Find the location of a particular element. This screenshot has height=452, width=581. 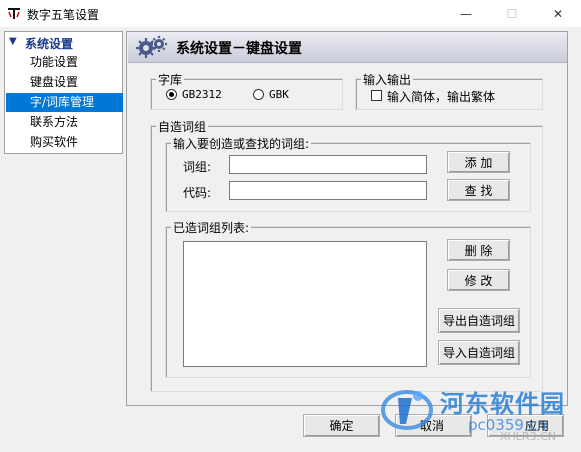

sidebar-header-label: 系统设置 is located at coordinates (49, 44).